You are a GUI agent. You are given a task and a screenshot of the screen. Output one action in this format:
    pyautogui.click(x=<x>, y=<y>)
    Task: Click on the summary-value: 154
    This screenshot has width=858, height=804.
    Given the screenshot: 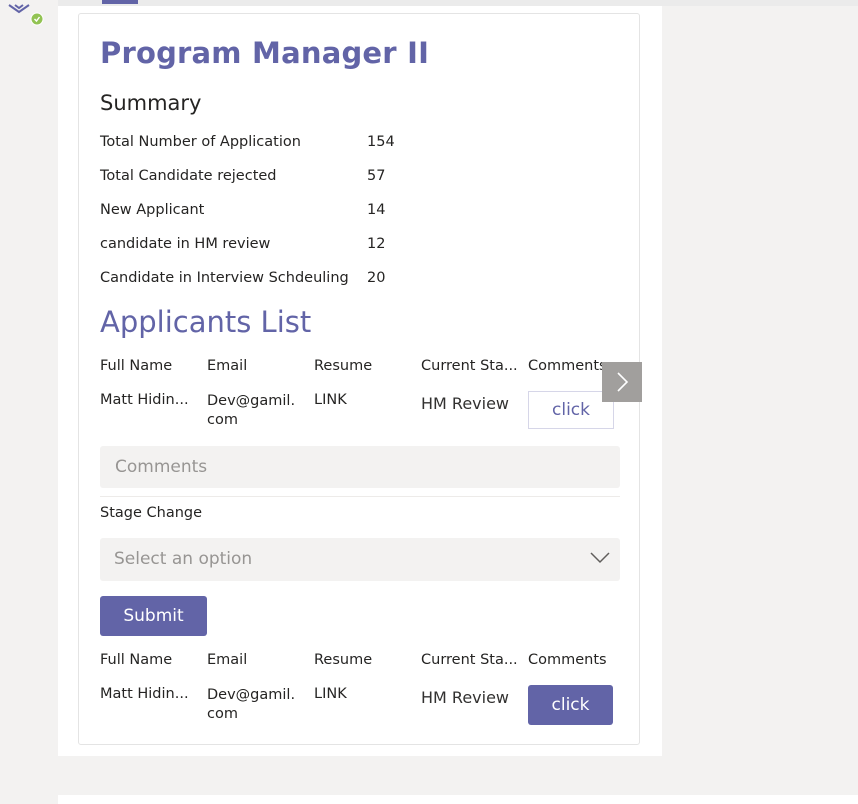 What is the action you would take?
    pyautogui.click(x=381, y=142)
    